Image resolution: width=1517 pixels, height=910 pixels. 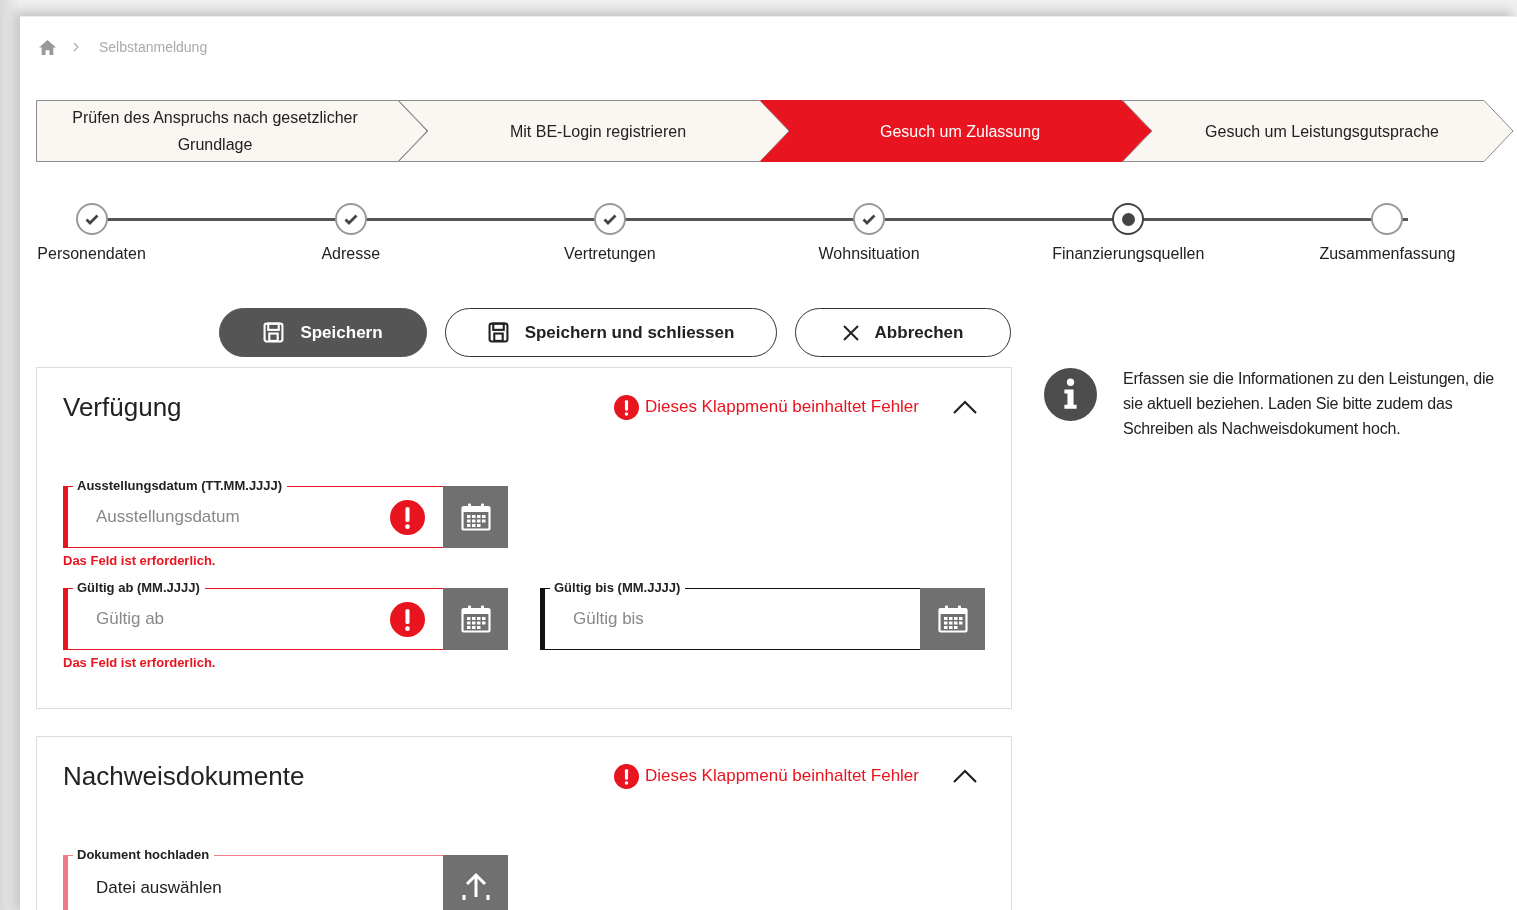 I want to click on save-button: Speichern und schliessen, so click(x=611, y=332).